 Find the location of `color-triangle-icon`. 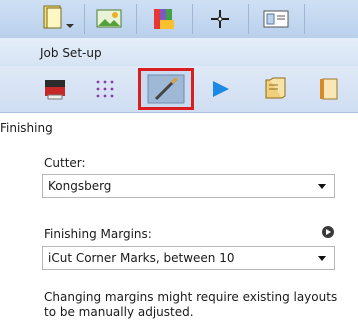

color-triangle-icon is located at coordinates (221, 89).